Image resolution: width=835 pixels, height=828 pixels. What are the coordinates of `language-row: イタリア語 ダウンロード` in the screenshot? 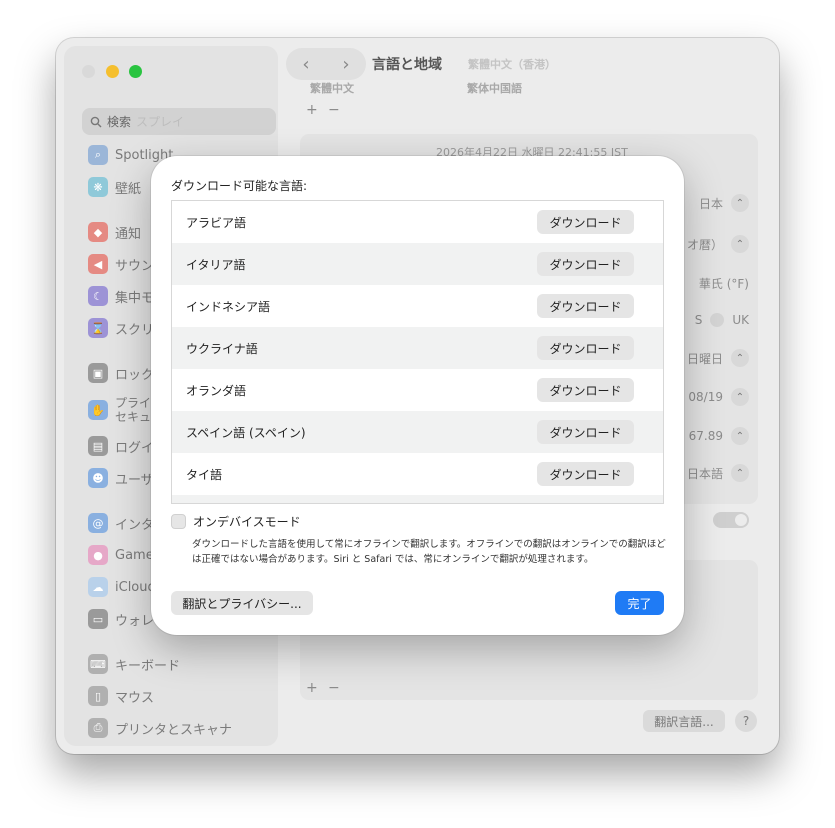 It's located at (417, 264).